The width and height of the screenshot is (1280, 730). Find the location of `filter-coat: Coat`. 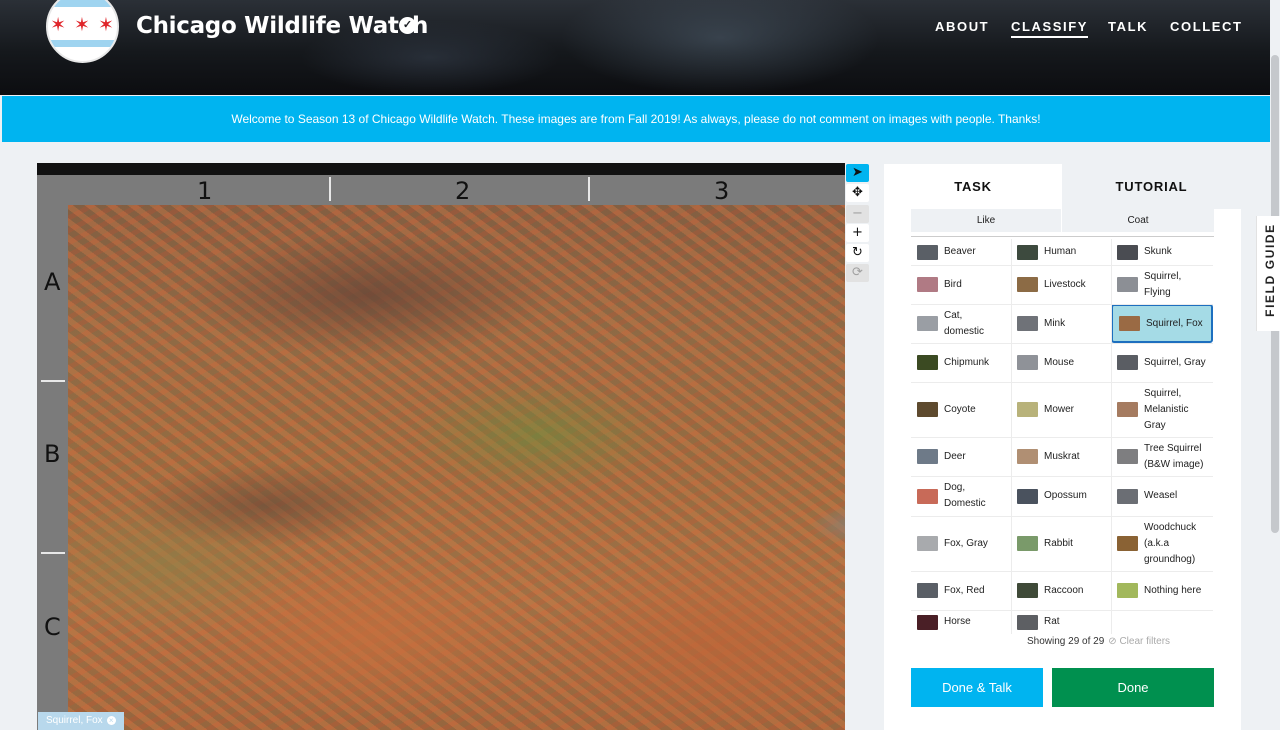

filter-coat: Coat is located at coordinates (1138, 220).